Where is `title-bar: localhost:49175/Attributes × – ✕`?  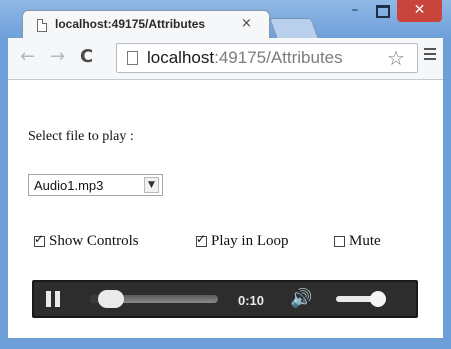 title-bar: localhost:49175/Attributes × – ✕ is located at coordinates (225, 19).